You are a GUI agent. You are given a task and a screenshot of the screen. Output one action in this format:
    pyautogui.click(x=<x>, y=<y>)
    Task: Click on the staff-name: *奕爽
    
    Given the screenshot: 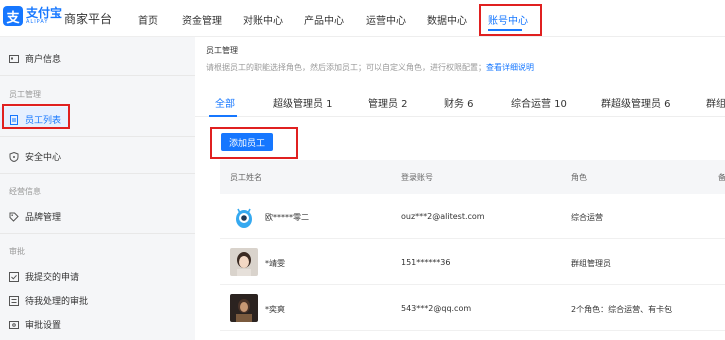 What is the action you would take?
    pyautogui.click(x=275, y=309)
    